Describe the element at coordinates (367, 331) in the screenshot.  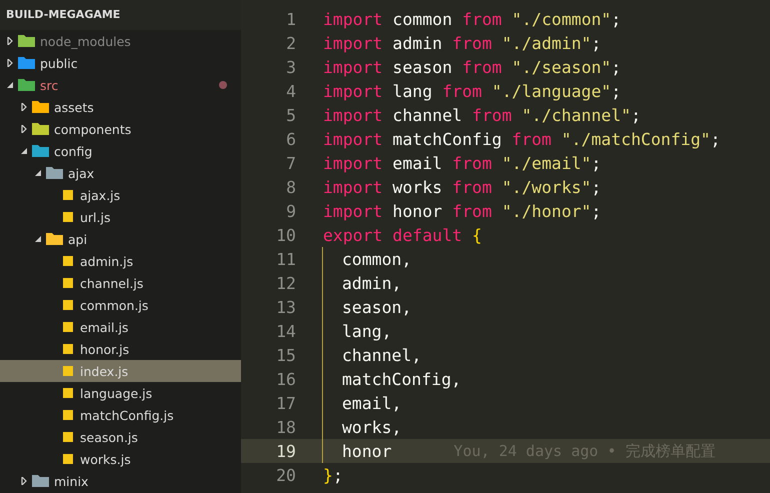
I see `code-line: lang,` at that location.